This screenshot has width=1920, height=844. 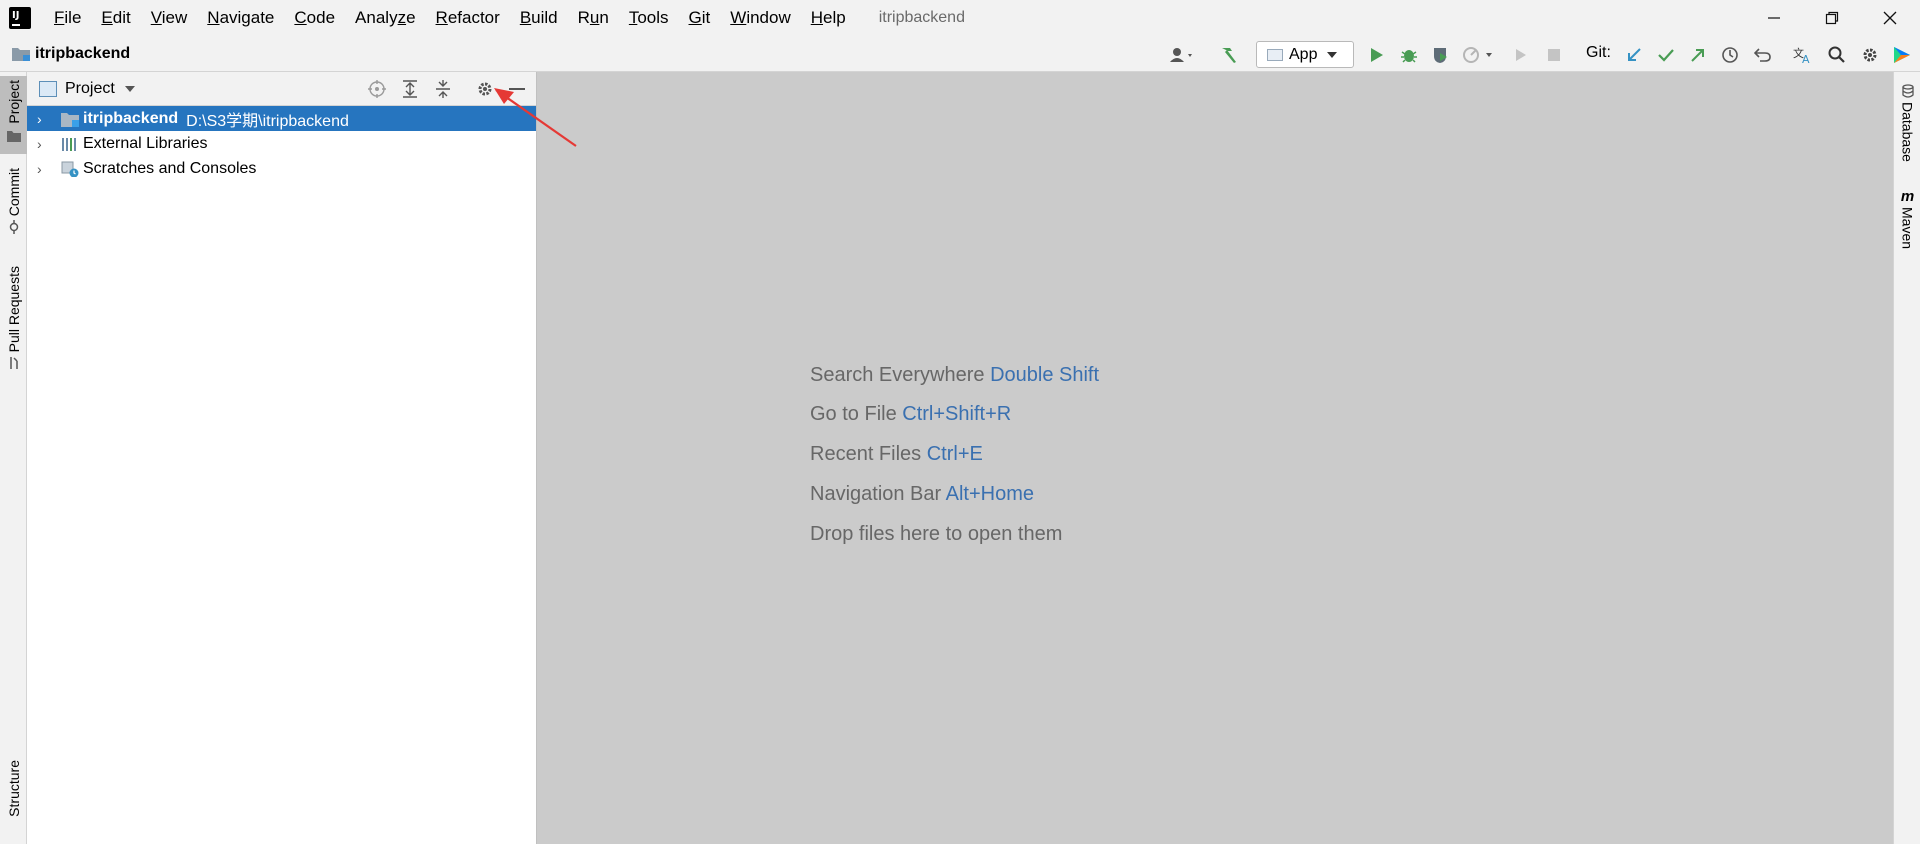 I want to click on menu-help: Help, so click(x=827, y=18).